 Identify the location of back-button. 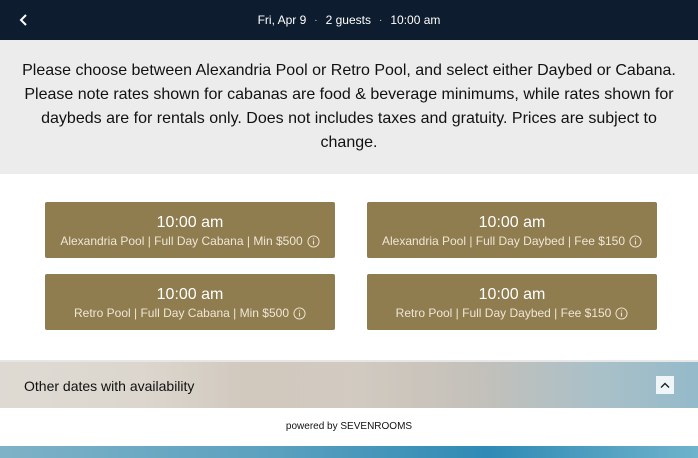
(24, 20).